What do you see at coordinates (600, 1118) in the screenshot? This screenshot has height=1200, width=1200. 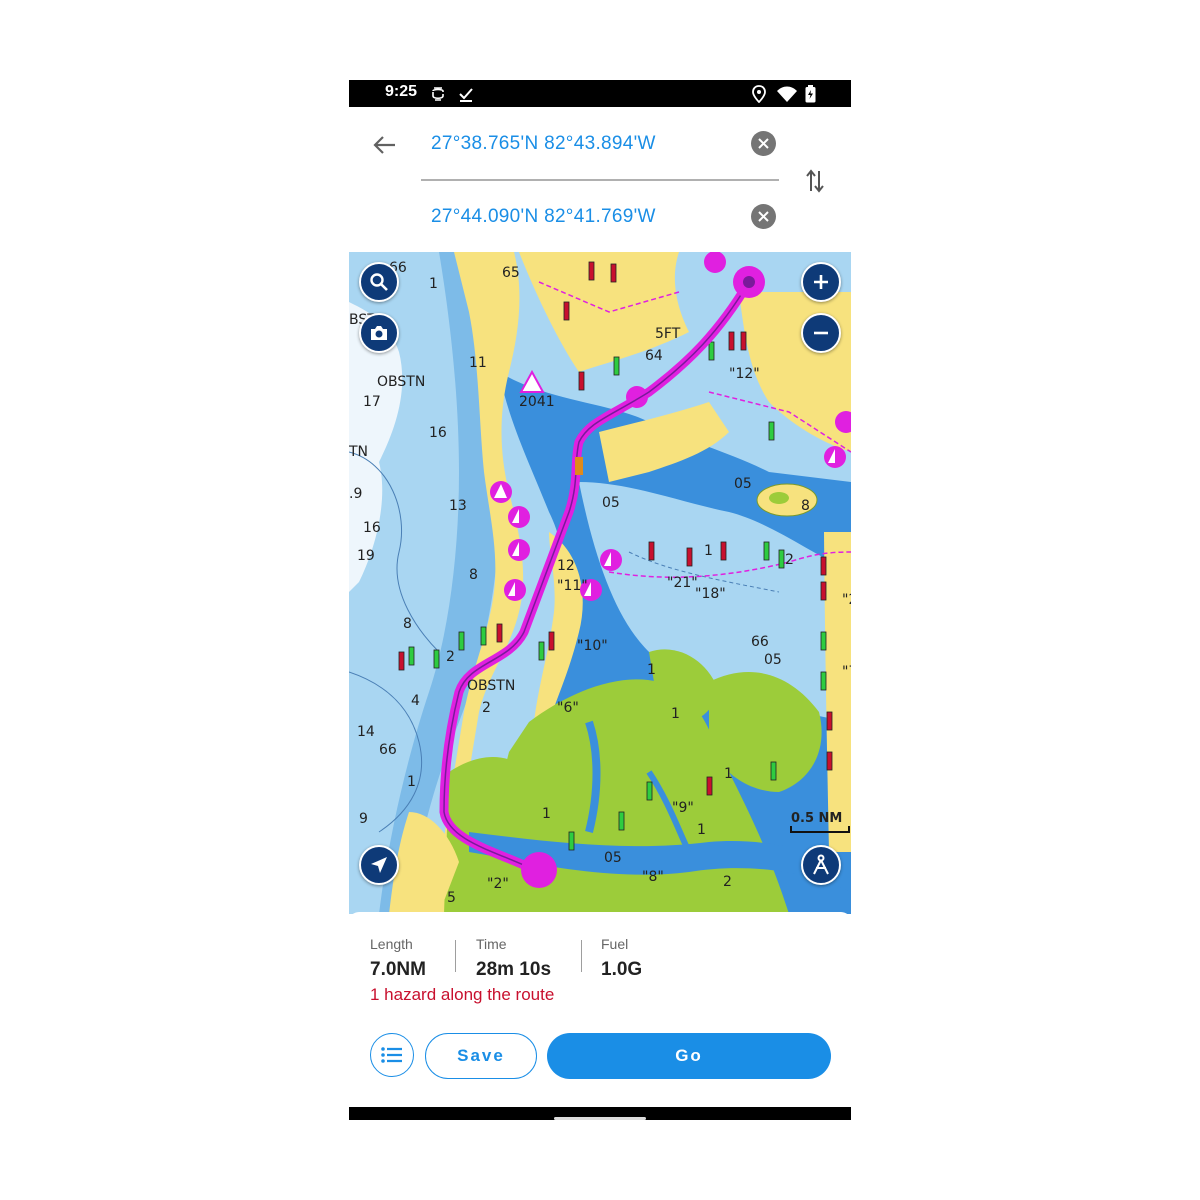 I see `home-handle` at bounding box center [600, 1118].